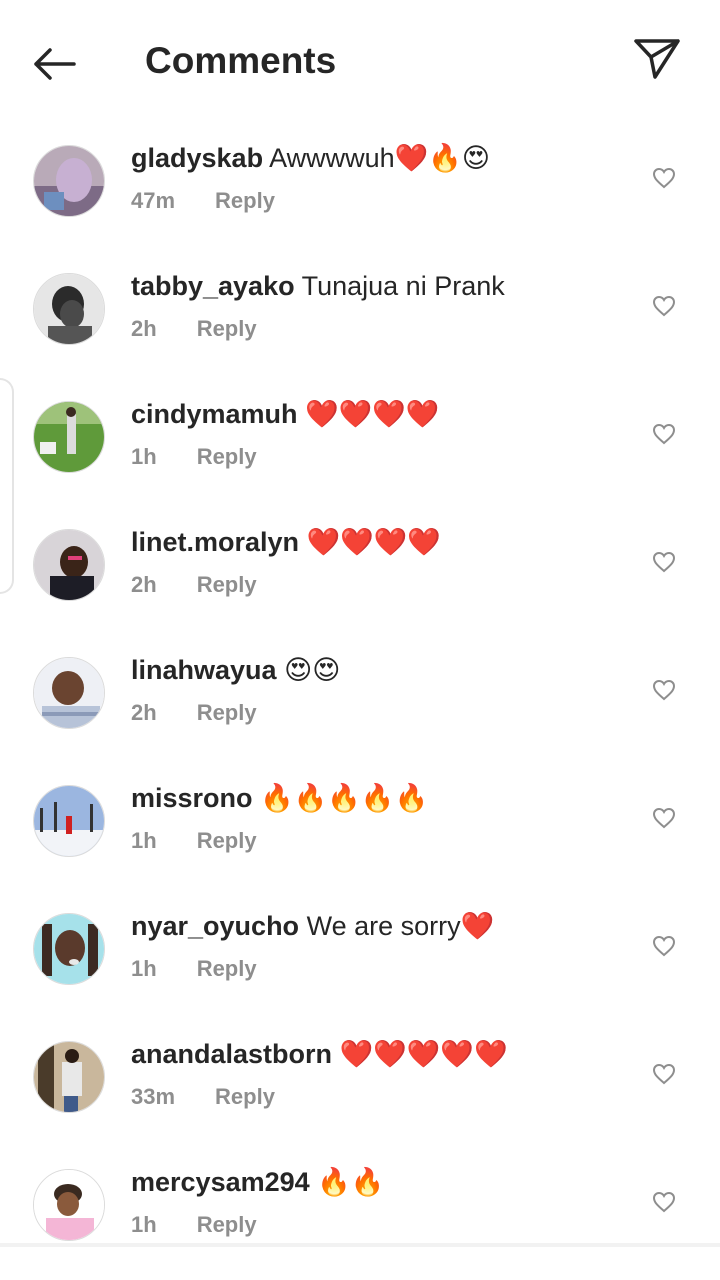 This screenshot has width=720, height=1280. I want to click on username: gladyskab, so click(197, 158).